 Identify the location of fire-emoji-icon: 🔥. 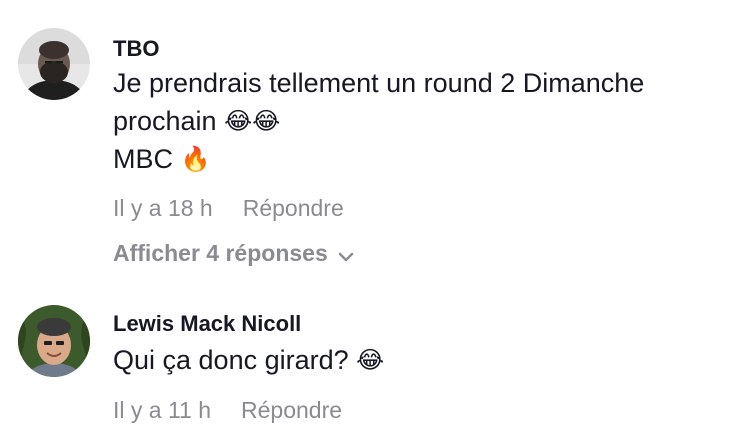
(195, 159).